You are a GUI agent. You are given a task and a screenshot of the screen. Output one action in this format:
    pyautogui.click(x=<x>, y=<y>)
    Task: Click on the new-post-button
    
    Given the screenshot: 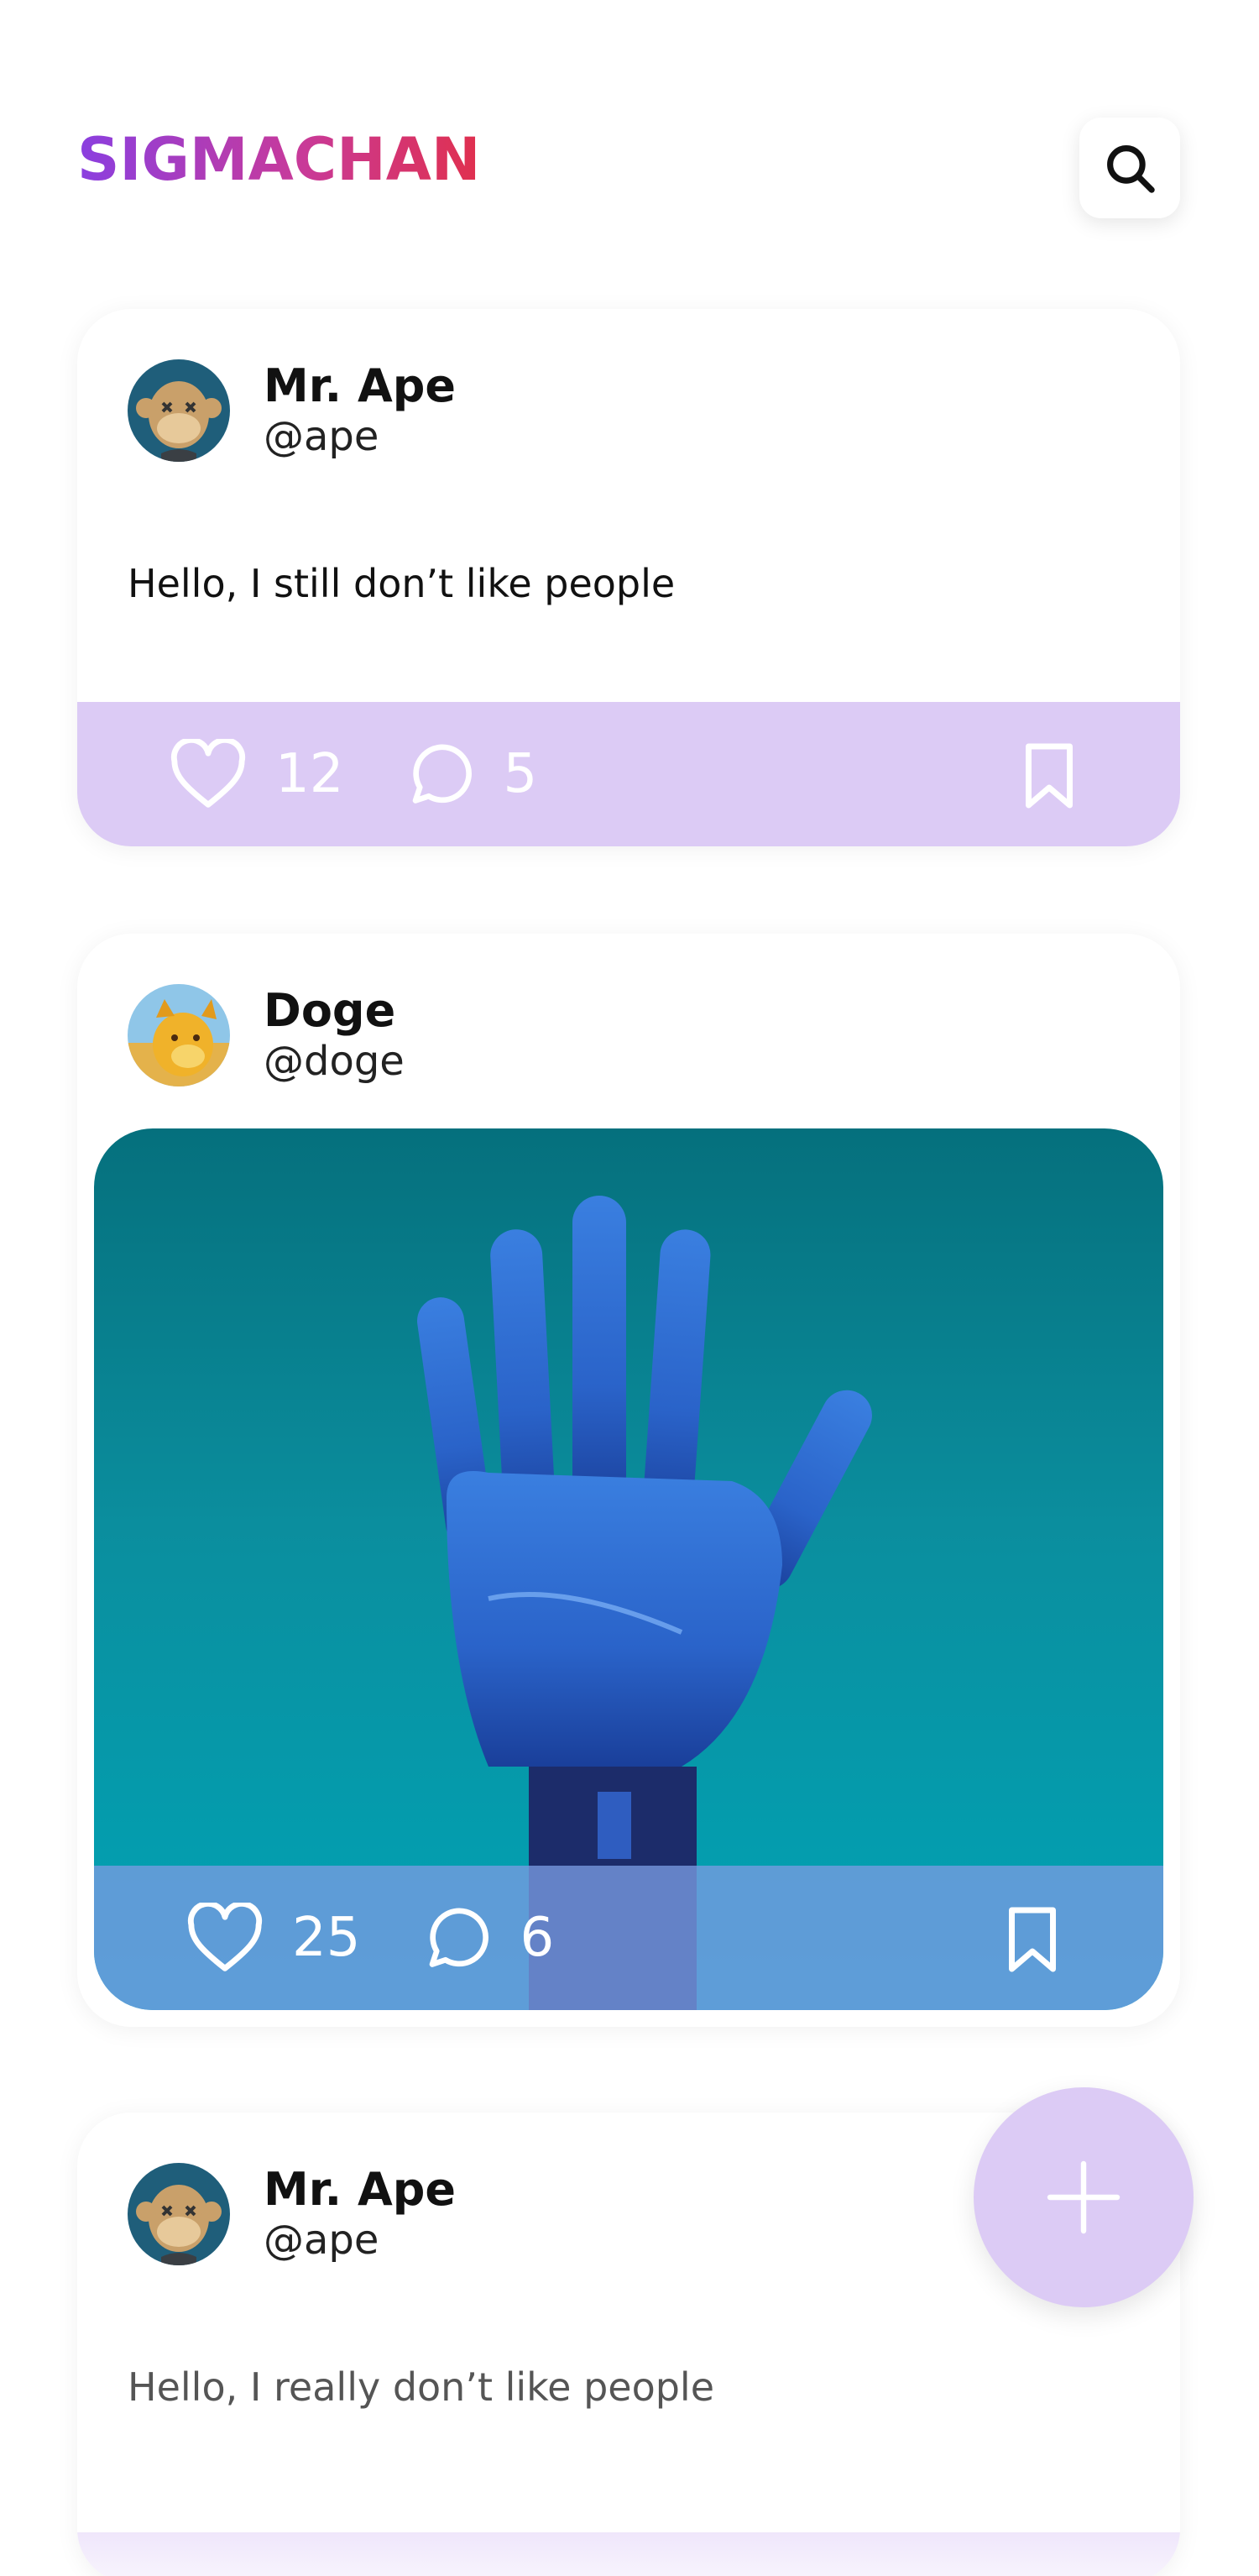 What is the action you would take?
    pyautogui.click(x=1084, y=2197)
    